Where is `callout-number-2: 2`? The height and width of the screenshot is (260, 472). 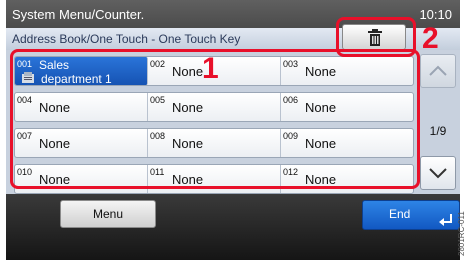
callout-number-2: 2 is located at coordinates (430, 38).